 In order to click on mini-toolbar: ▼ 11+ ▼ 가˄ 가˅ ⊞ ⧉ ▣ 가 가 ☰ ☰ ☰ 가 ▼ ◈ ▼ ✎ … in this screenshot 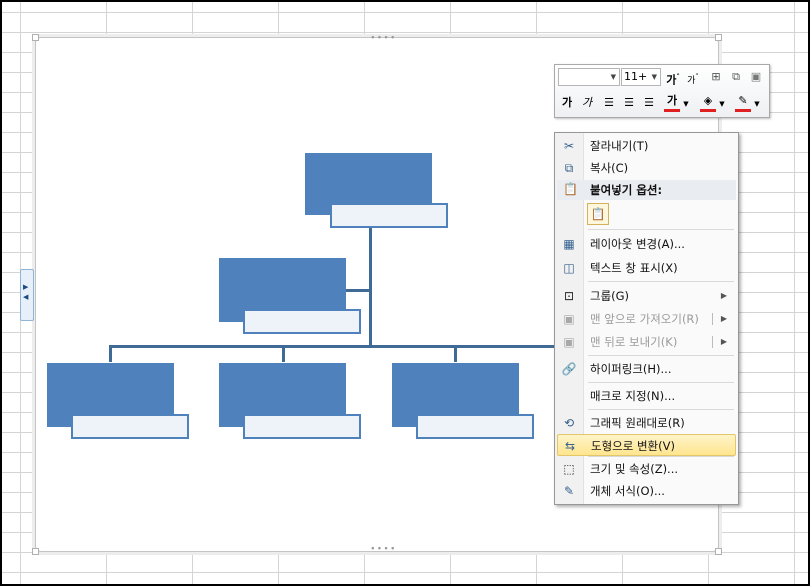, I will do `click(662, 91)`.